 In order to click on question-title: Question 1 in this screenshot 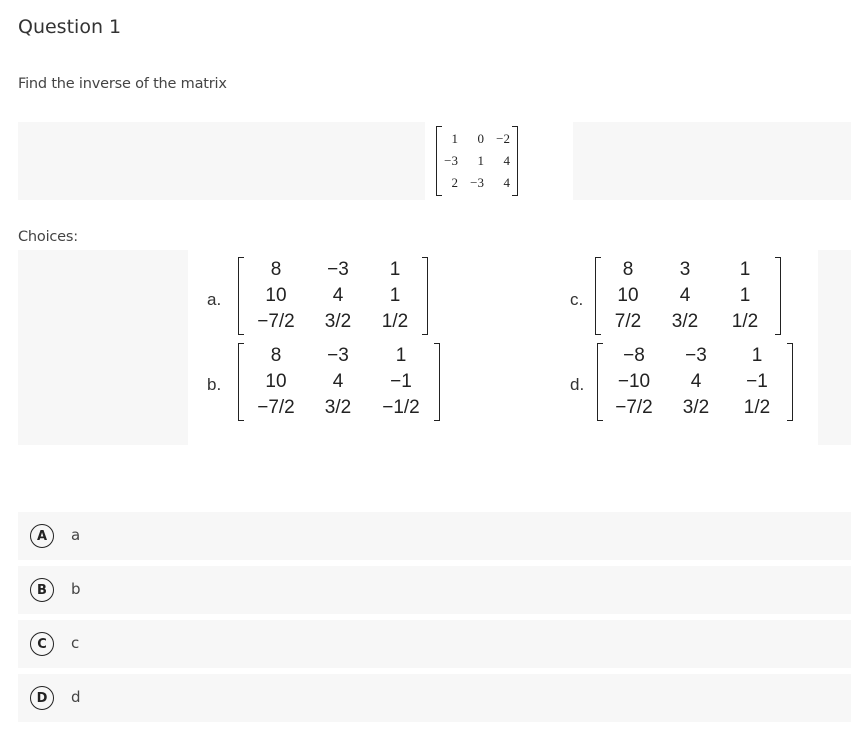, I will do `click(70, 27)`.